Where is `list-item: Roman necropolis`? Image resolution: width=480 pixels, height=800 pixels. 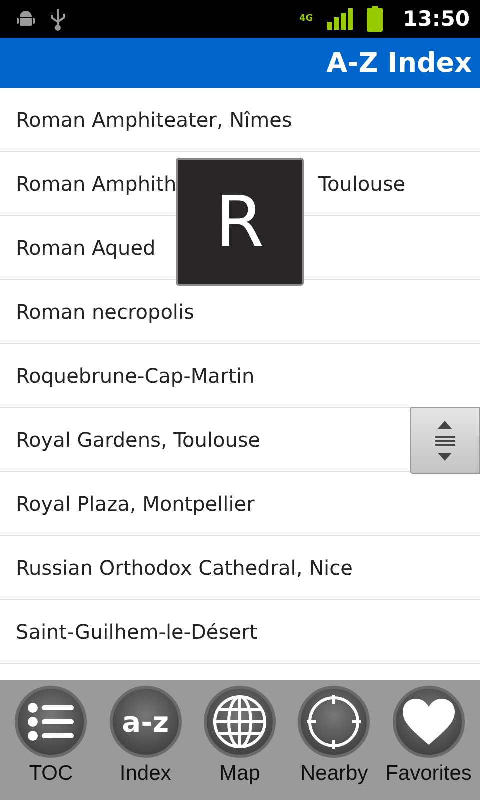
list-item: Roman necropolis is located at coordinates (105, 312).